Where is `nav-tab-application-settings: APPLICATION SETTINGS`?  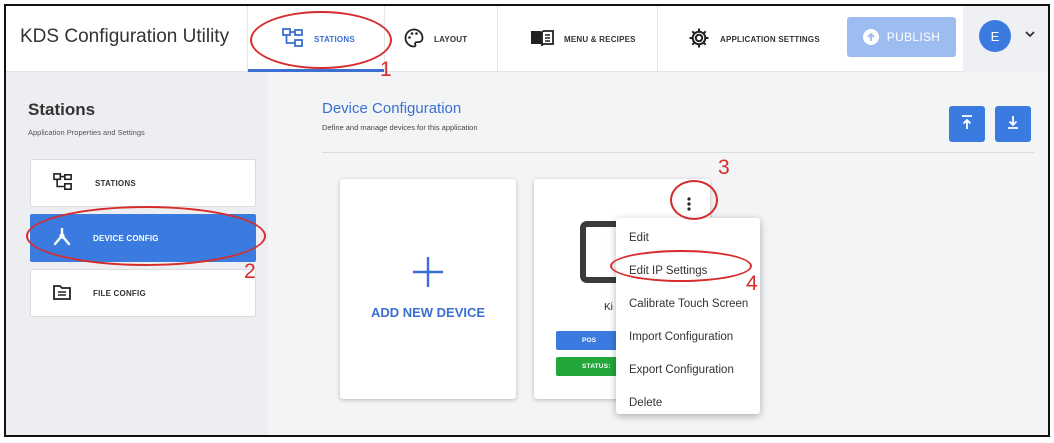 nav-tab-application-settings: APPLICATION SETTINGS is located at coordinates (749, 39).